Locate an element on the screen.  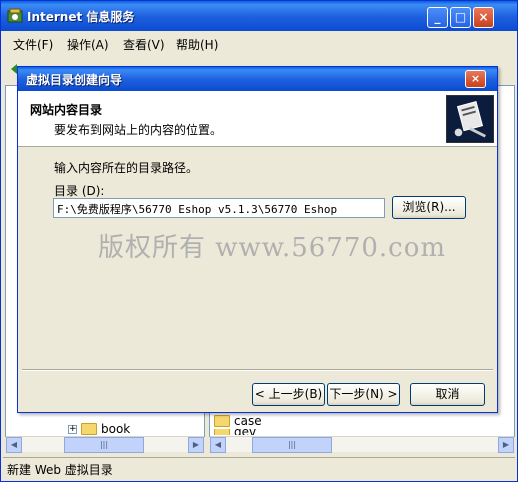
maximize-button: □ is located at coordinates (460, 17).